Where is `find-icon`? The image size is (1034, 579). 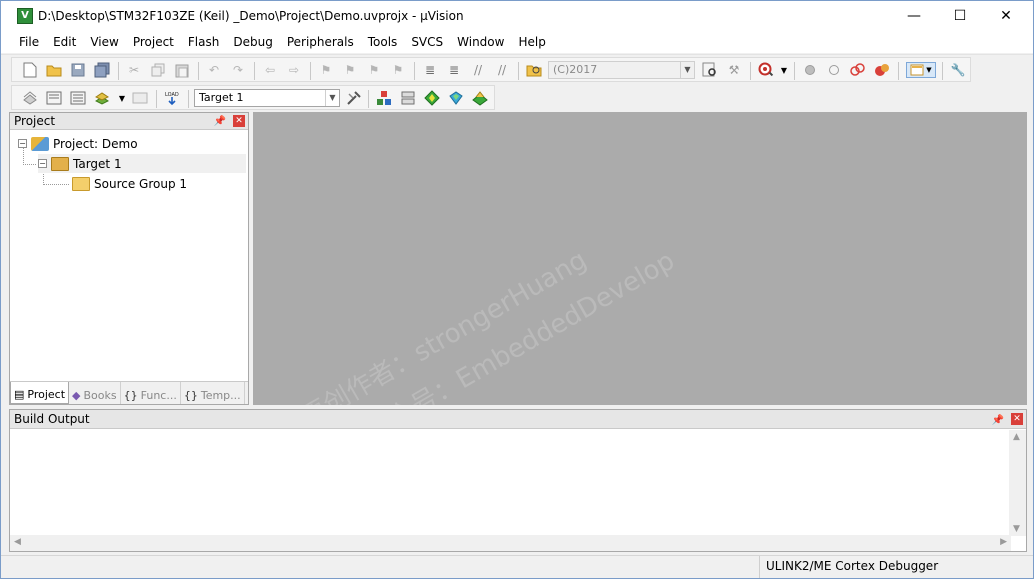
find-icon is located at coordinates (710, 70).